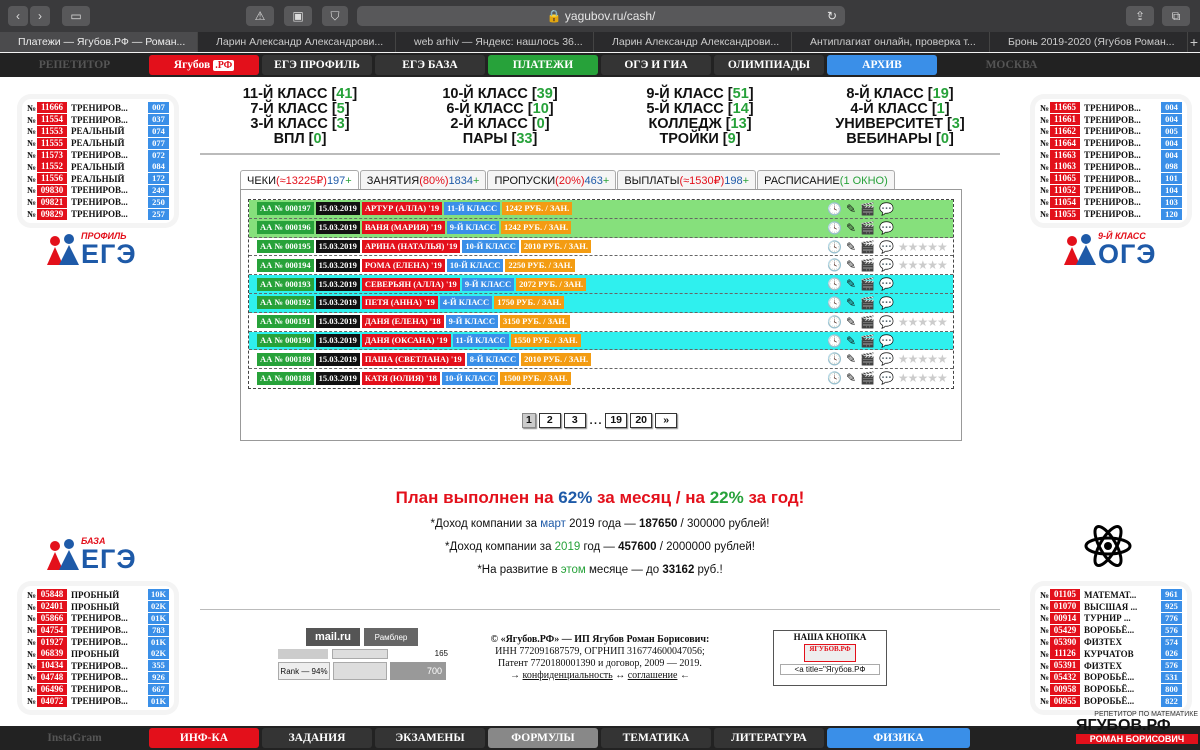 The image size is (1200, 750). Describe the element at coordinates (1109, 250) in the screenshot. I see `oge-logo: 9-Й КЛАСС ОГЭ` at that location.